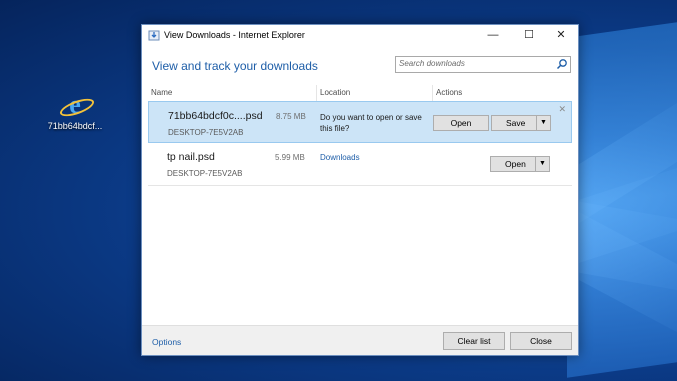 This screenshot has height=381, width=677. Describe the element at coordinates (360, 340) in the screenshot. I see `footer-bar: Options Clear list Close` at that location.